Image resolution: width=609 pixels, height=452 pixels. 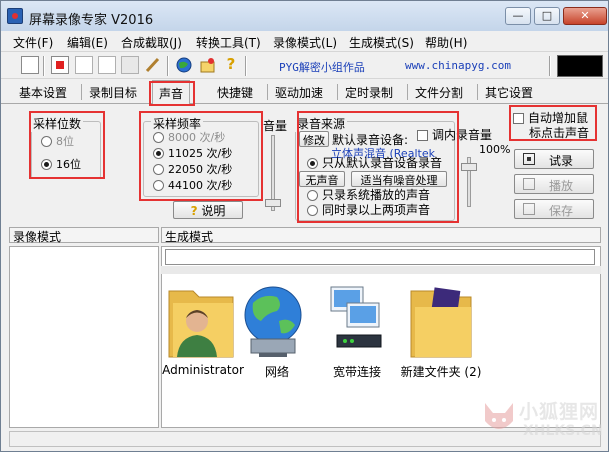 What do you see at coordinates (321, 123) in the screenshot?
I see `record-source-title: 录音来源` at bounding box center [321, 123].